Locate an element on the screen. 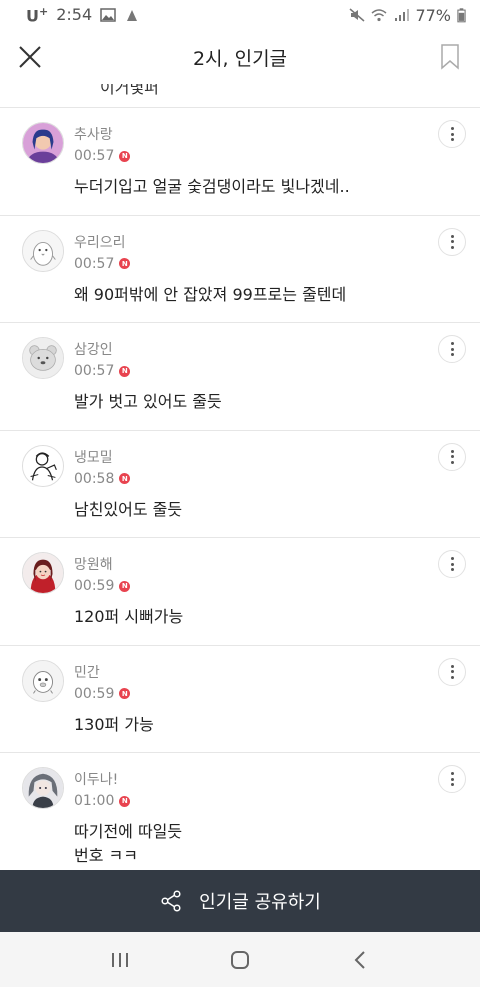 Image resolution: width=480 pixels, height=987 pixels. carrier-label: U+ is located at coordinates (37, 15).